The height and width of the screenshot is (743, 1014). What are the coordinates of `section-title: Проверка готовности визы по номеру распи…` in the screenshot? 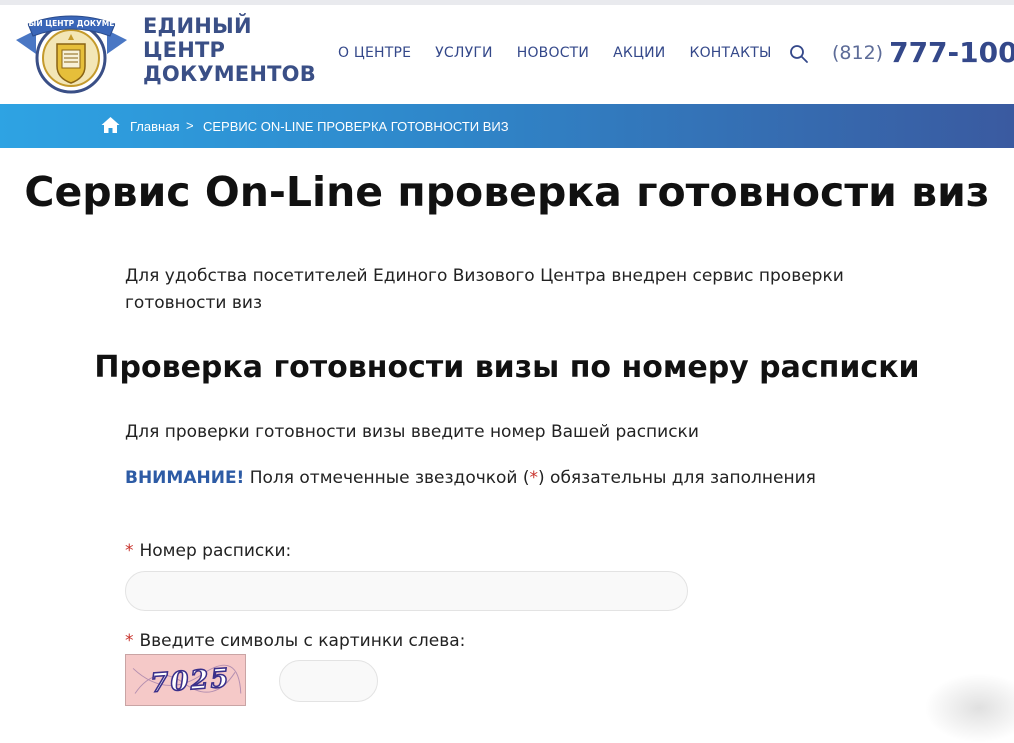 It's located at (507, 367).